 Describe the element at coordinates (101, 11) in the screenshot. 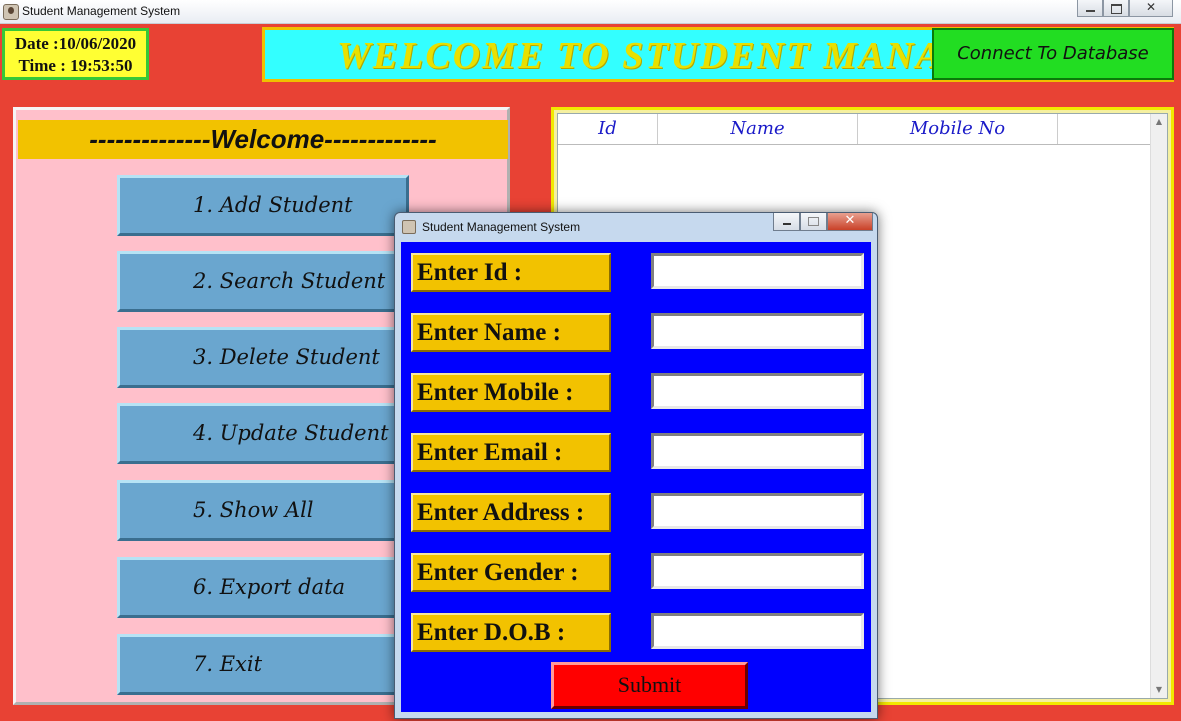

I see `window-title: Student Management System` at that location.